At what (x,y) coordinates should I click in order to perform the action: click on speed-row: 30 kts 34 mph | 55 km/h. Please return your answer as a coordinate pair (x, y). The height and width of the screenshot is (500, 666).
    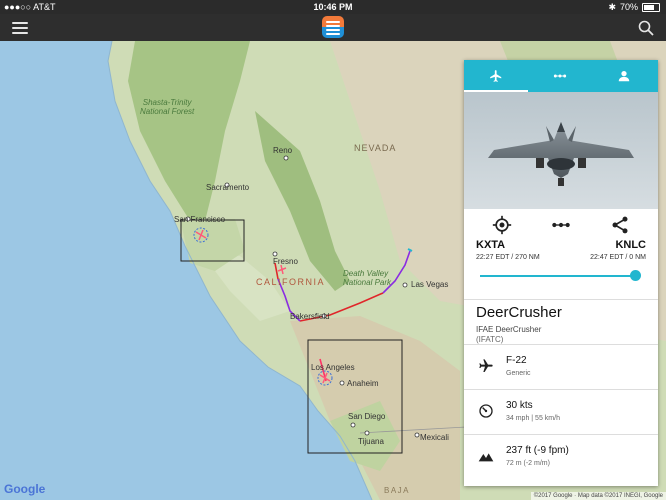
    Looking at the image, I should click on (561, 412).